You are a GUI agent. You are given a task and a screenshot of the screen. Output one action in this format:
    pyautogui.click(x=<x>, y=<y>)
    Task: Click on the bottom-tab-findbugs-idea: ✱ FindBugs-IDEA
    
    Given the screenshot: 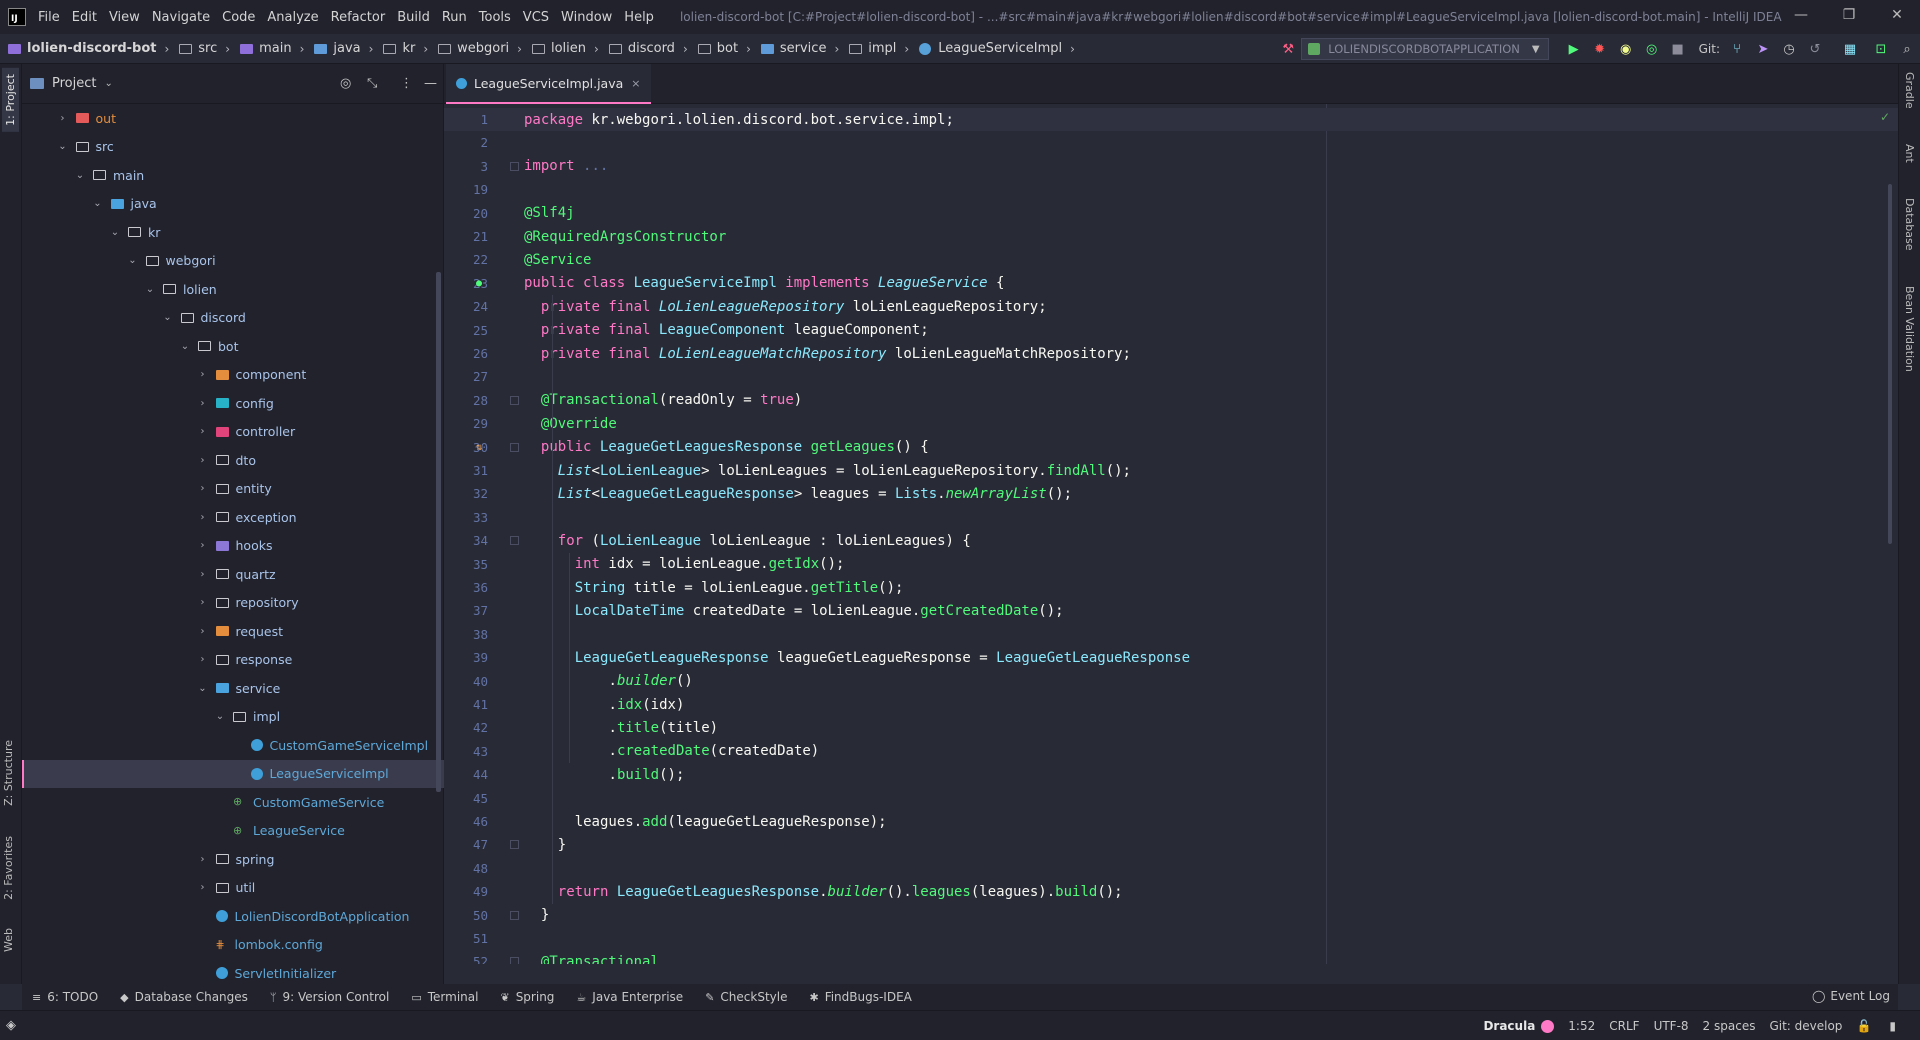 What is the action you would take?
    pyautogui.click(x=860, y=997)
    